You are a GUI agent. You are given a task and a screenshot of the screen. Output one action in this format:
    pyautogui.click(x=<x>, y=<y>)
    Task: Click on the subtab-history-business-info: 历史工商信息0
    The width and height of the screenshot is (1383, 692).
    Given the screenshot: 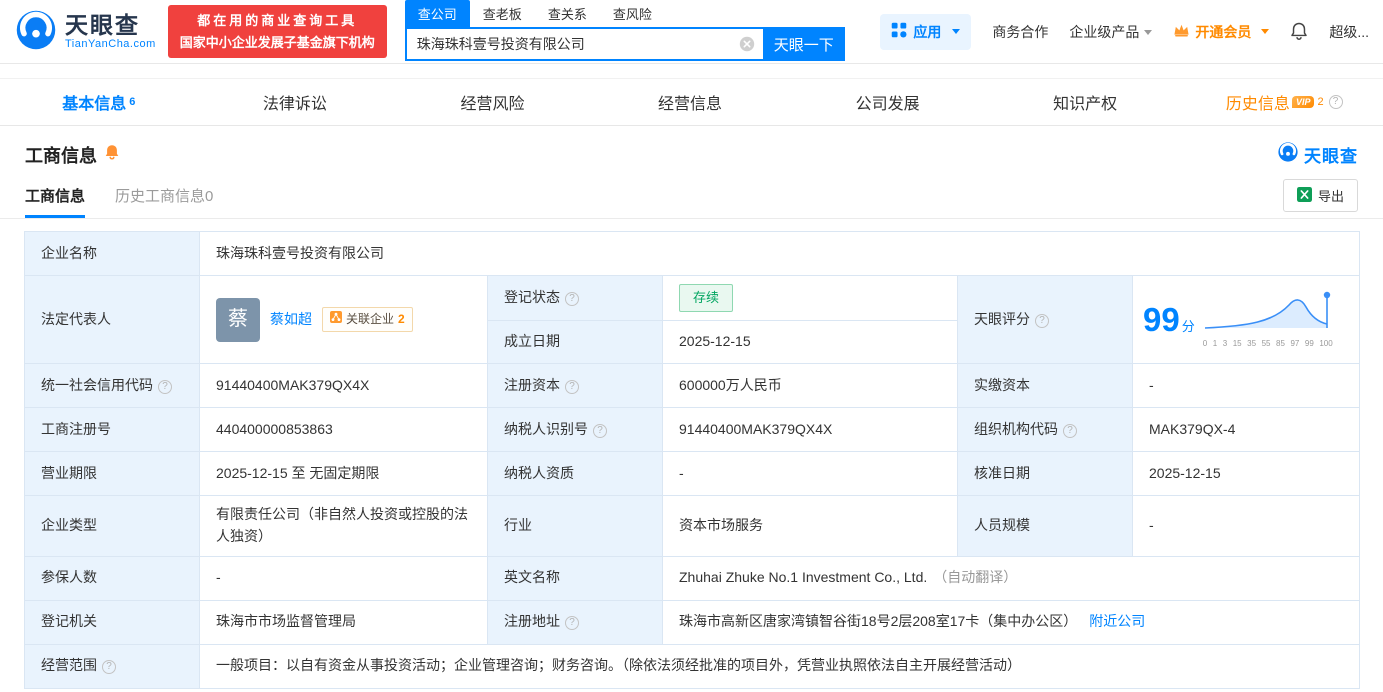 What is the action you would take?
    pyautogui.click(x=164, y=195)
    